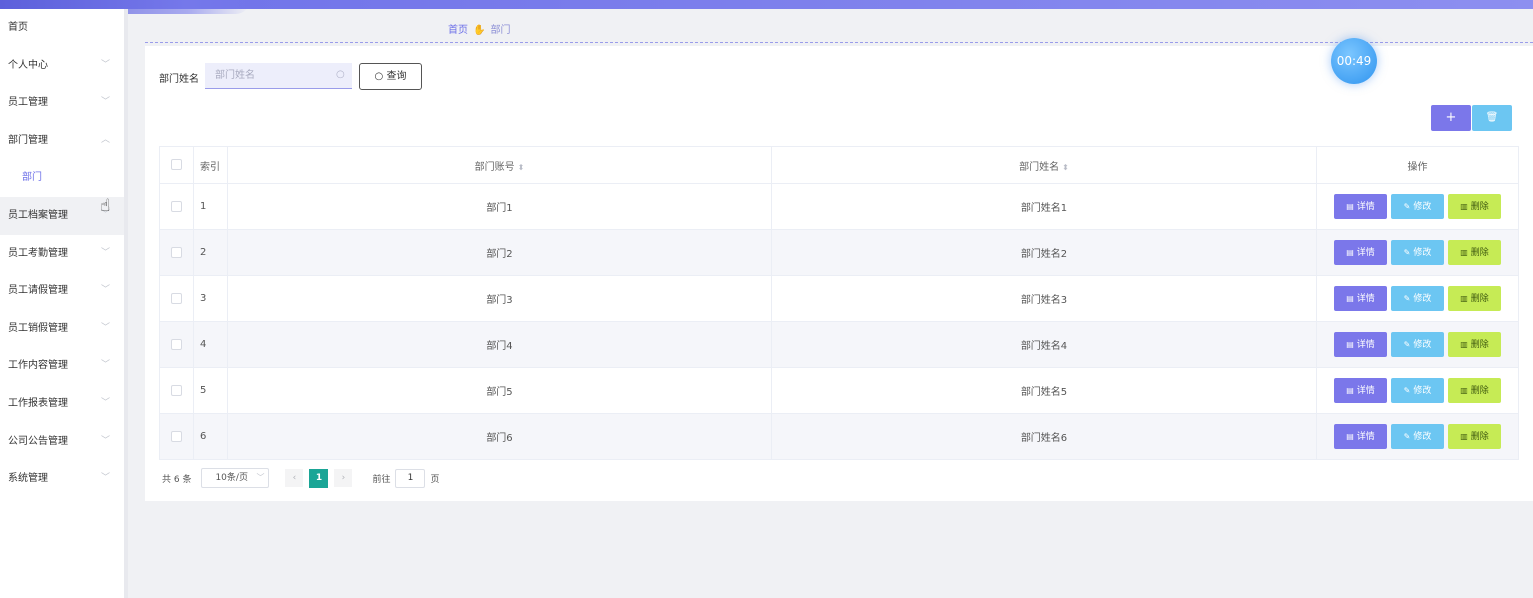  What do you see at coordinates (1451, 118) in the screenshot?
I see `add-button: +` at bounding box center [1451, 118].